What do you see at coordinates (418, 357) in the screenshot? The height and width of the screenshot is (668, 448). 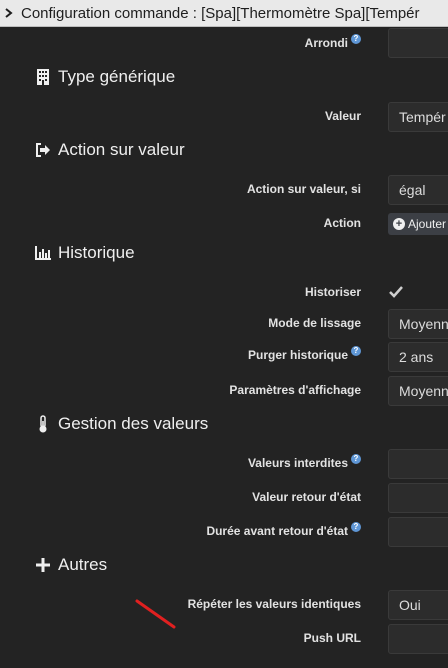 I see `purger-select: 2 ans` at bounding box center [418, 357].